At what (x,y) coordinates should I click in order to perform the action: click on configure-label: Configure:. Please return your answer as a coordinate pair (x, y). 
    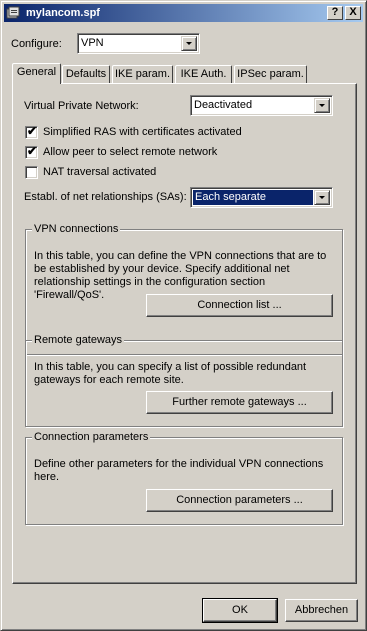
    Looking at the image, I should click on (36, 44).